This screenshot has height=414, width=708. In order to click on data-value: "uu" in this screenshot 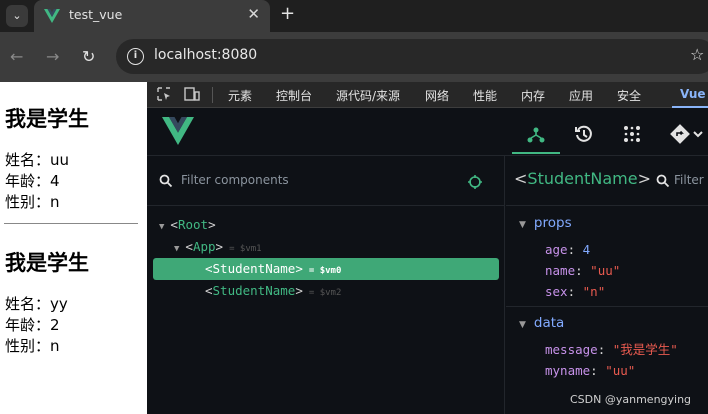, I will do `click(620, 370)`.